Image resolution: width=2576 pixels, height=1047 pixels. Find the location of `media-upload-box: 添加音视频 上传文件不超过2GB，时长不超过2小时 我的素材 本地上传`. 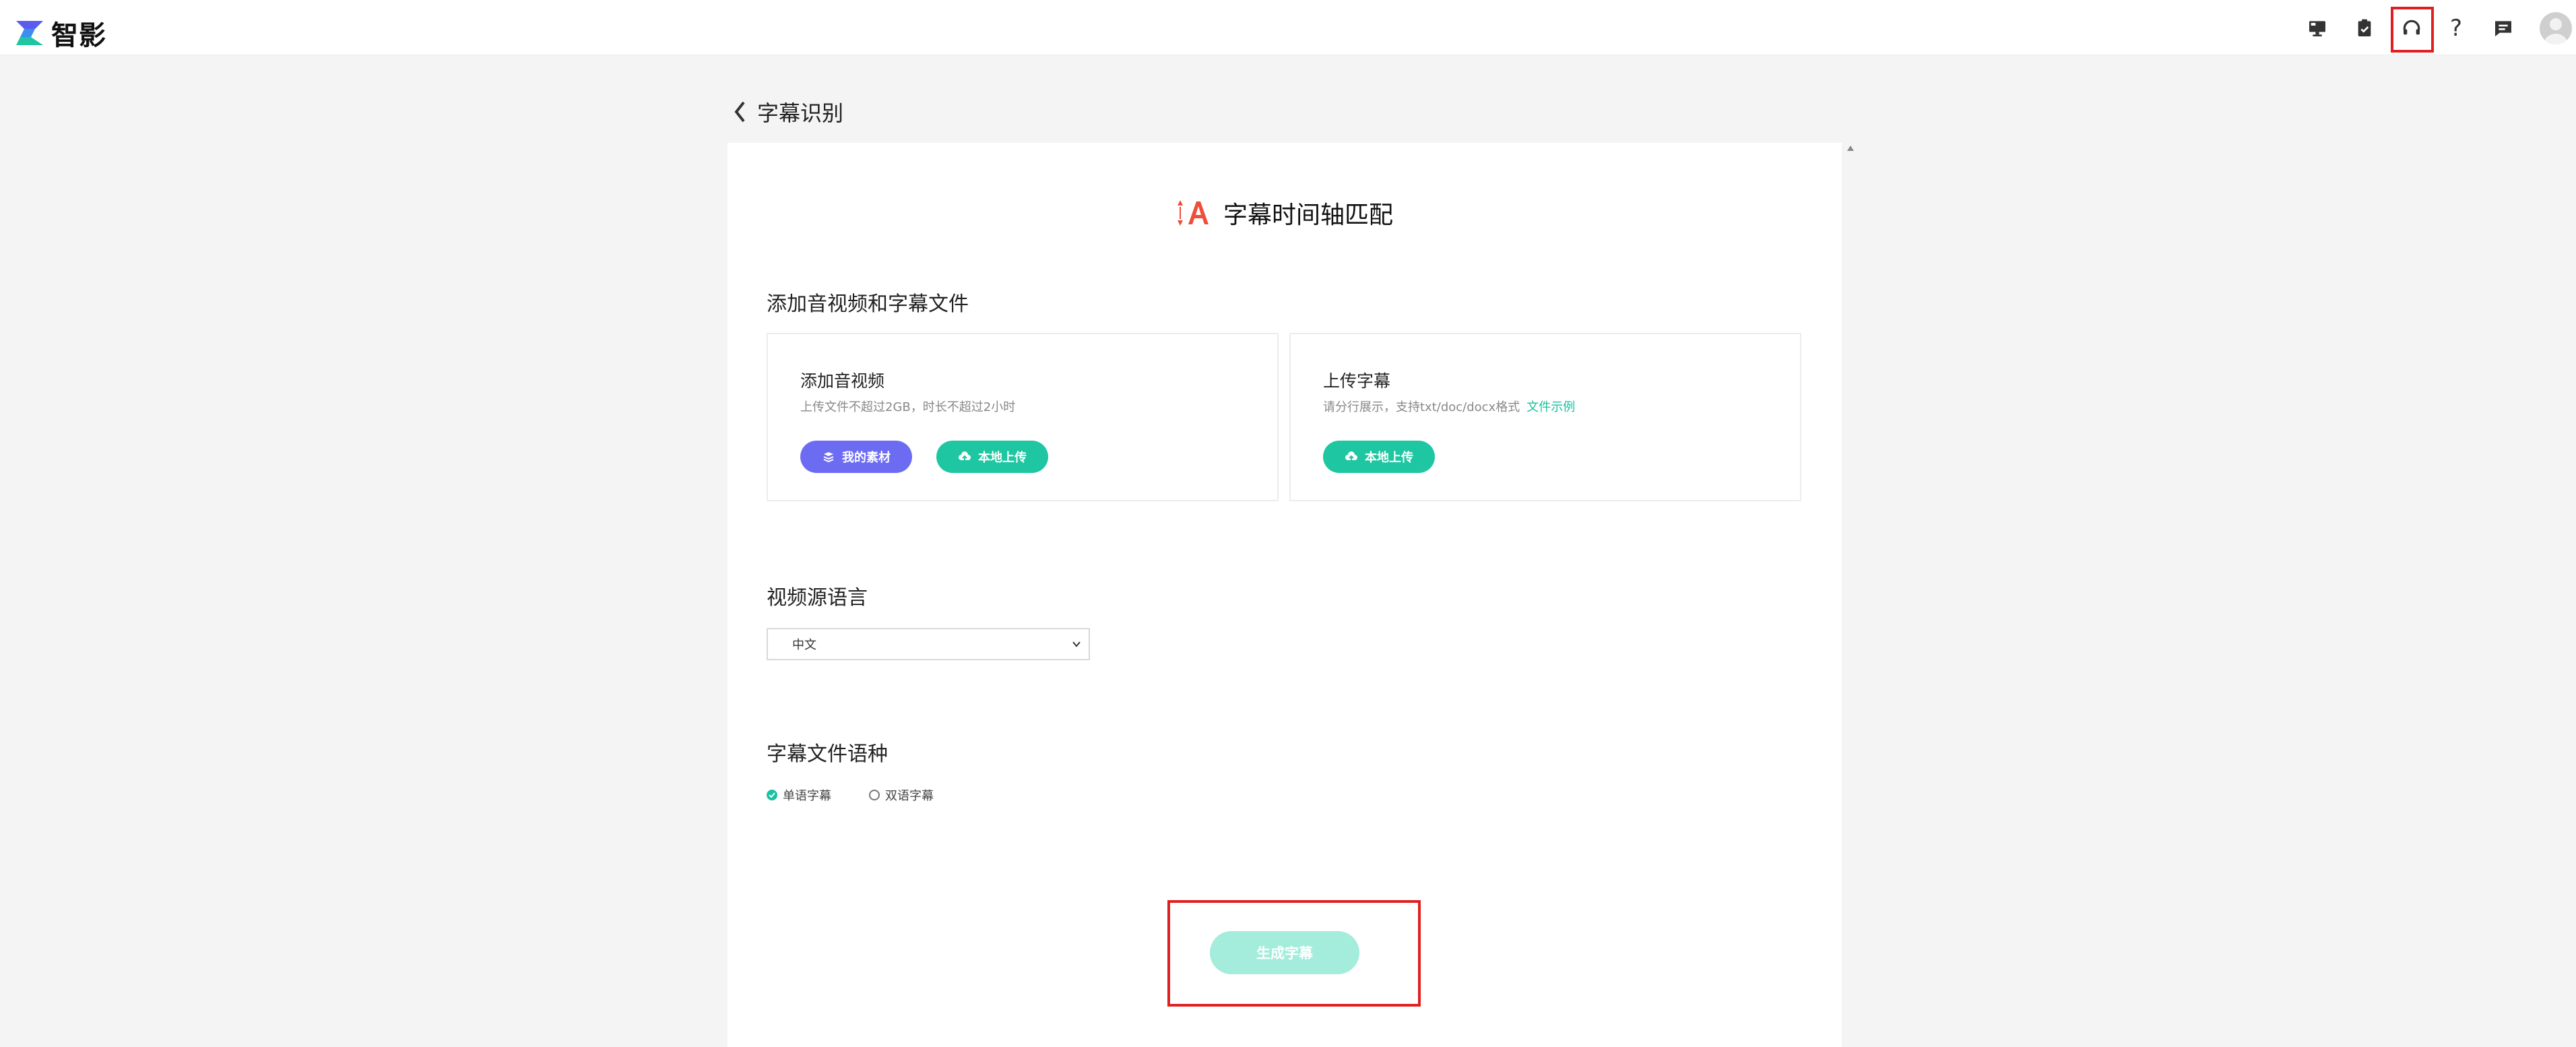

media-upload-box: 添加音视频 上传文件不超过2GB，时长不超过2小时 我的素材 本地上传 is located at coordinates (1023, 417).